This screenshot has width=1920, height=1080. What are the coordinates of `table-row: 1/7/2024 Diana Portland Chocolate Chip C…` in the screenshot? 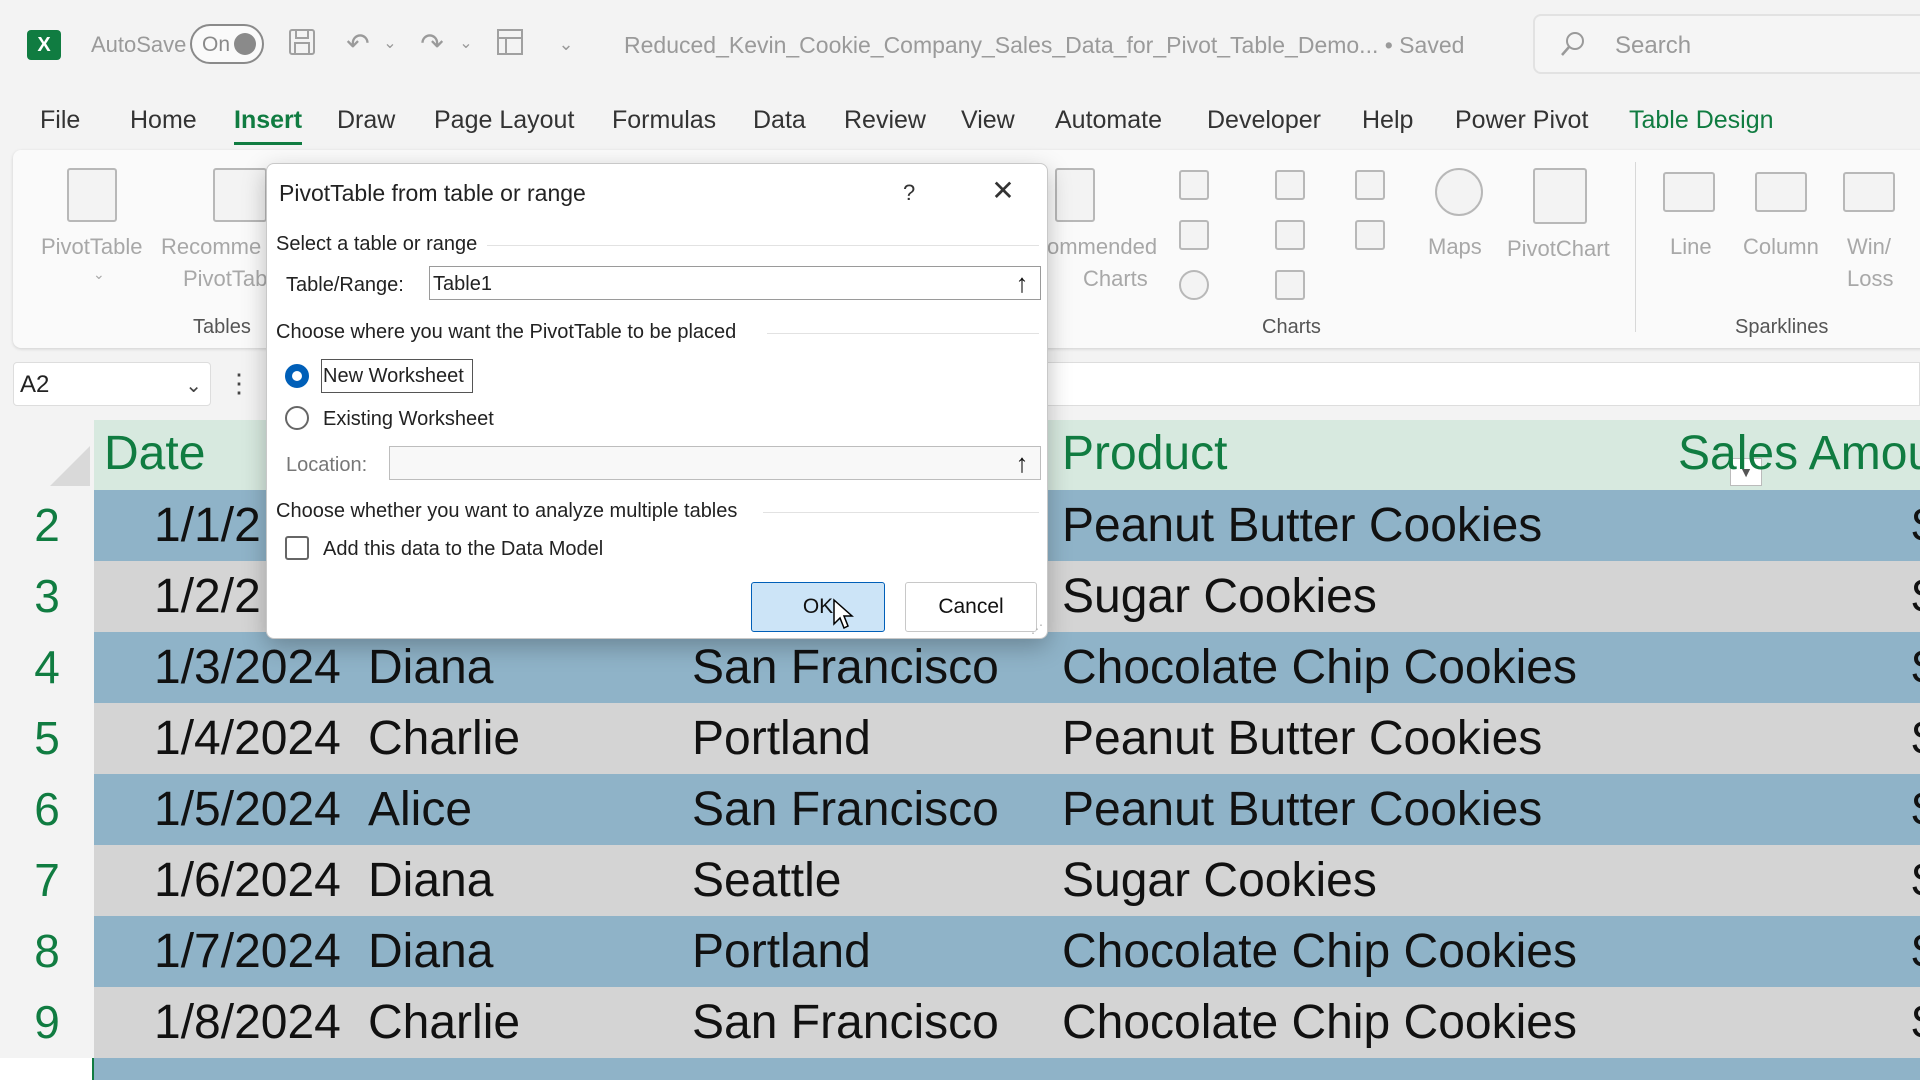 It's located at (1007, 951).